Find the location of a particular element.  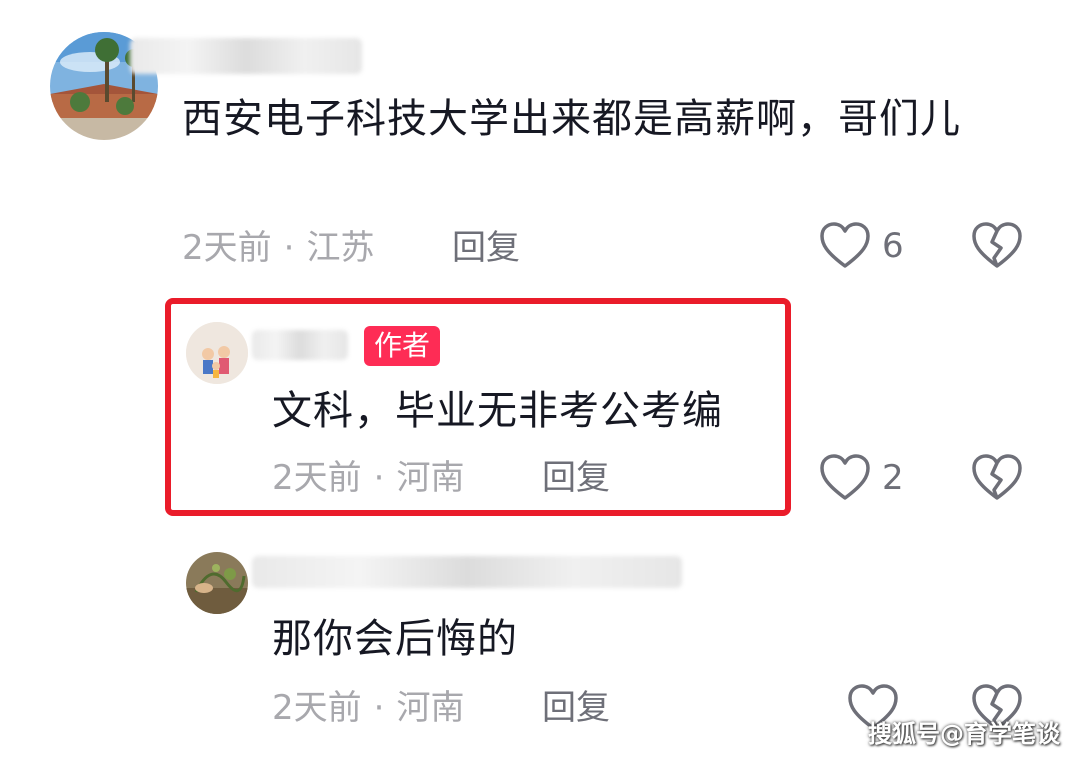

like-button: 2 is located at coordinates (862, 478).